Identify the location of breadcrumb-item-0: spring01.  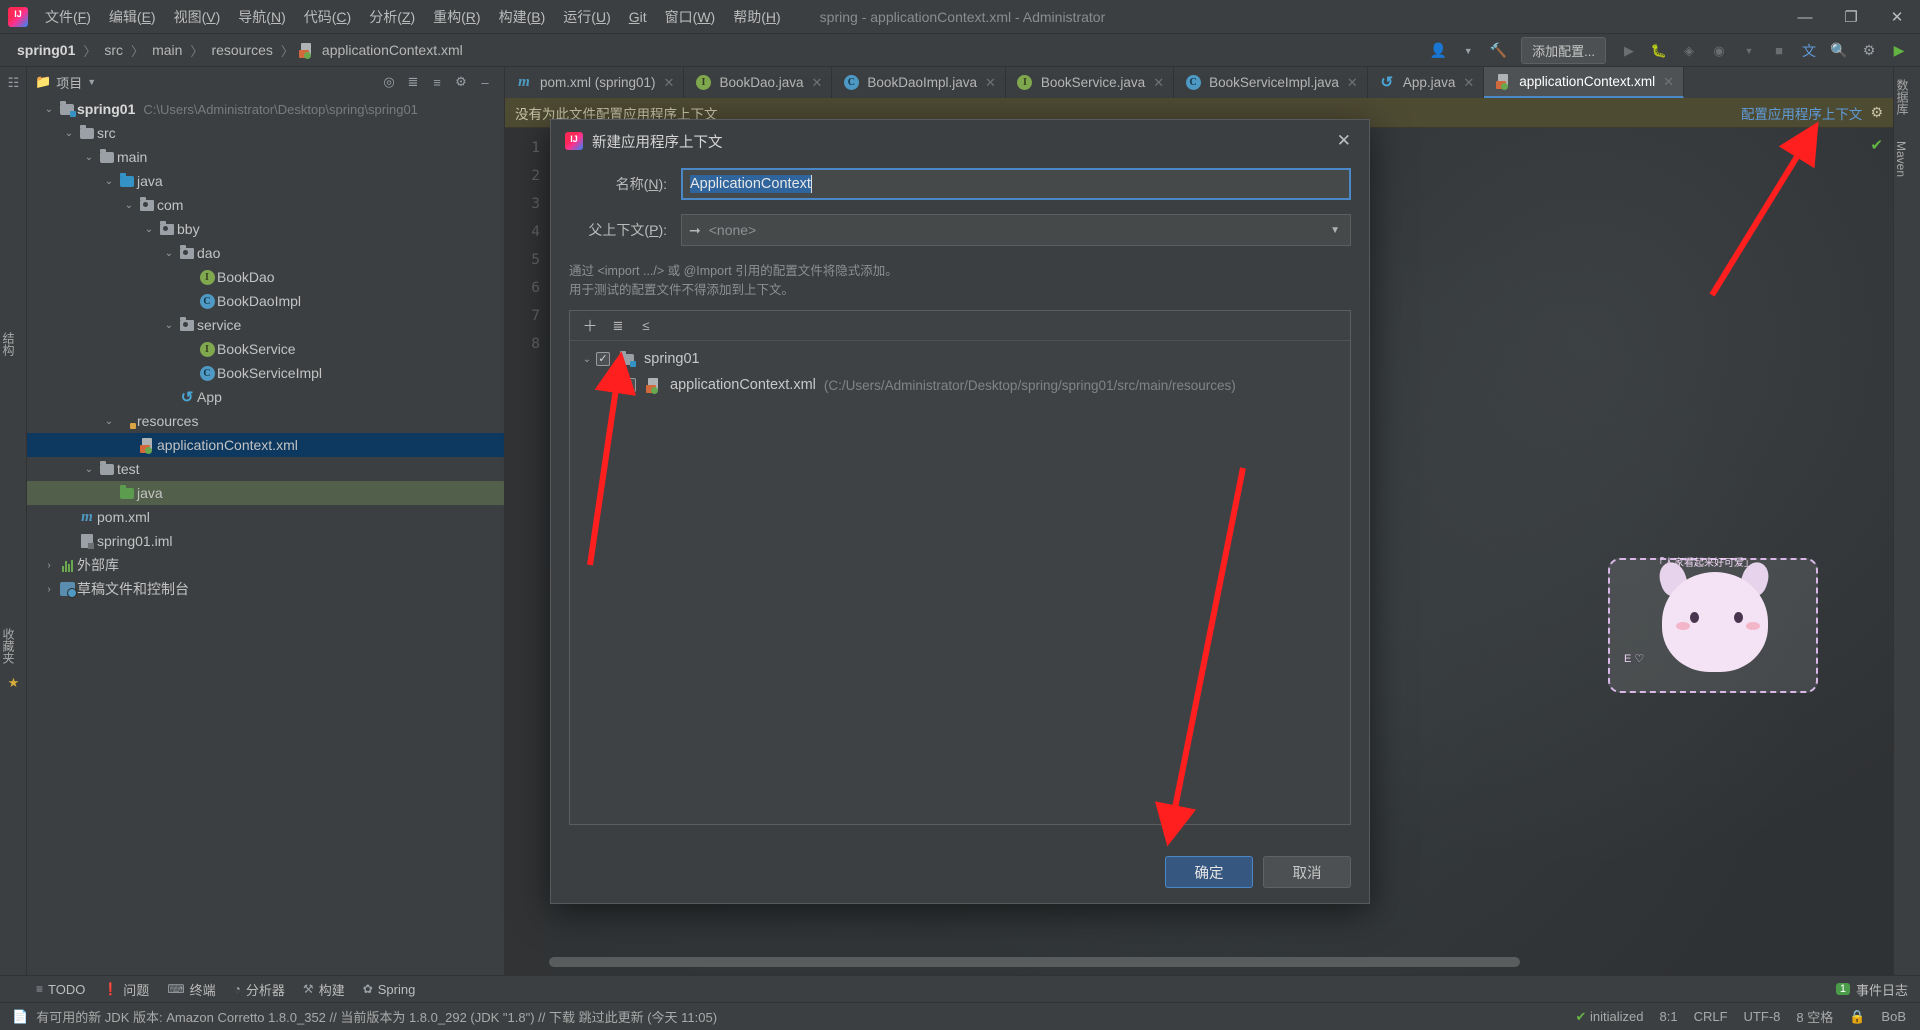
(46, 50).